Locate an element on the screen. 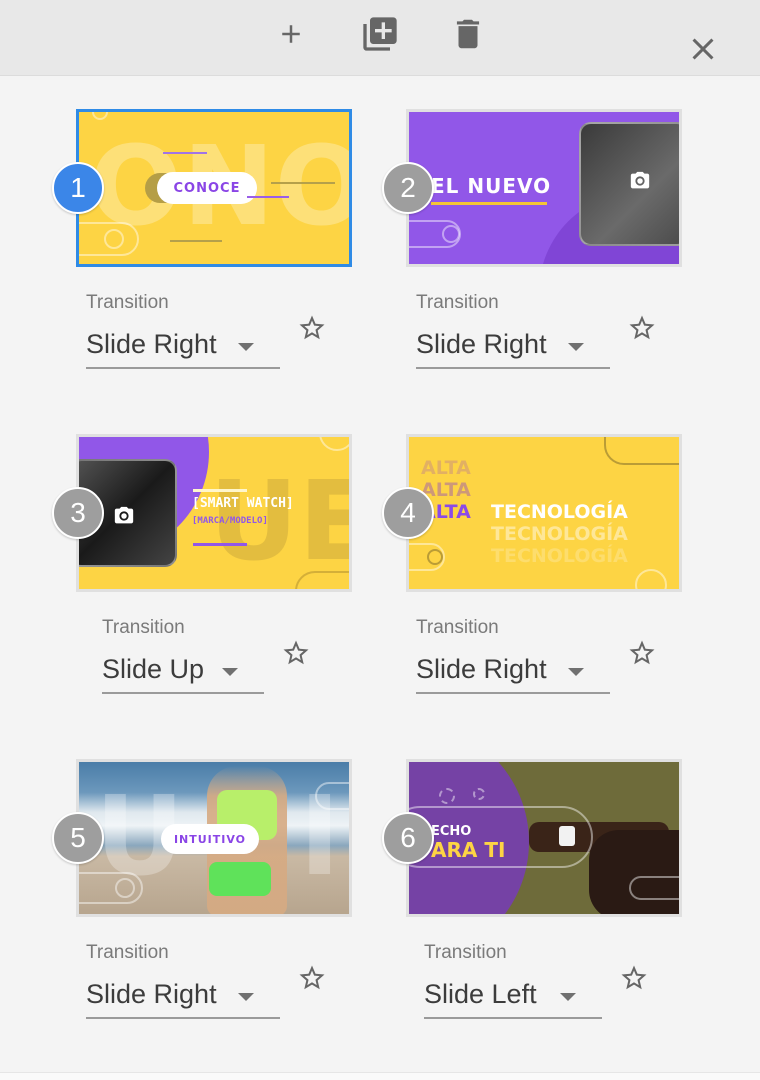 The image size is (760, 1080). slide-thumbnail-2: EL NUEVO is located at coordinates (544, 188).